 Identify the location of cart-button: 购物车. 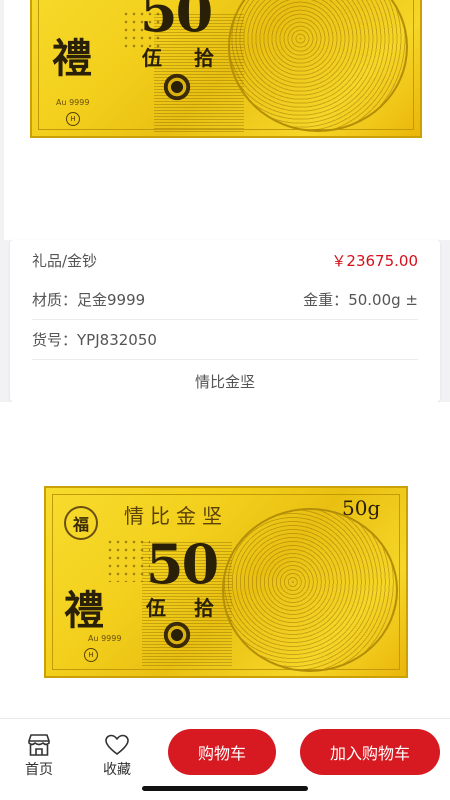
(222, 752).